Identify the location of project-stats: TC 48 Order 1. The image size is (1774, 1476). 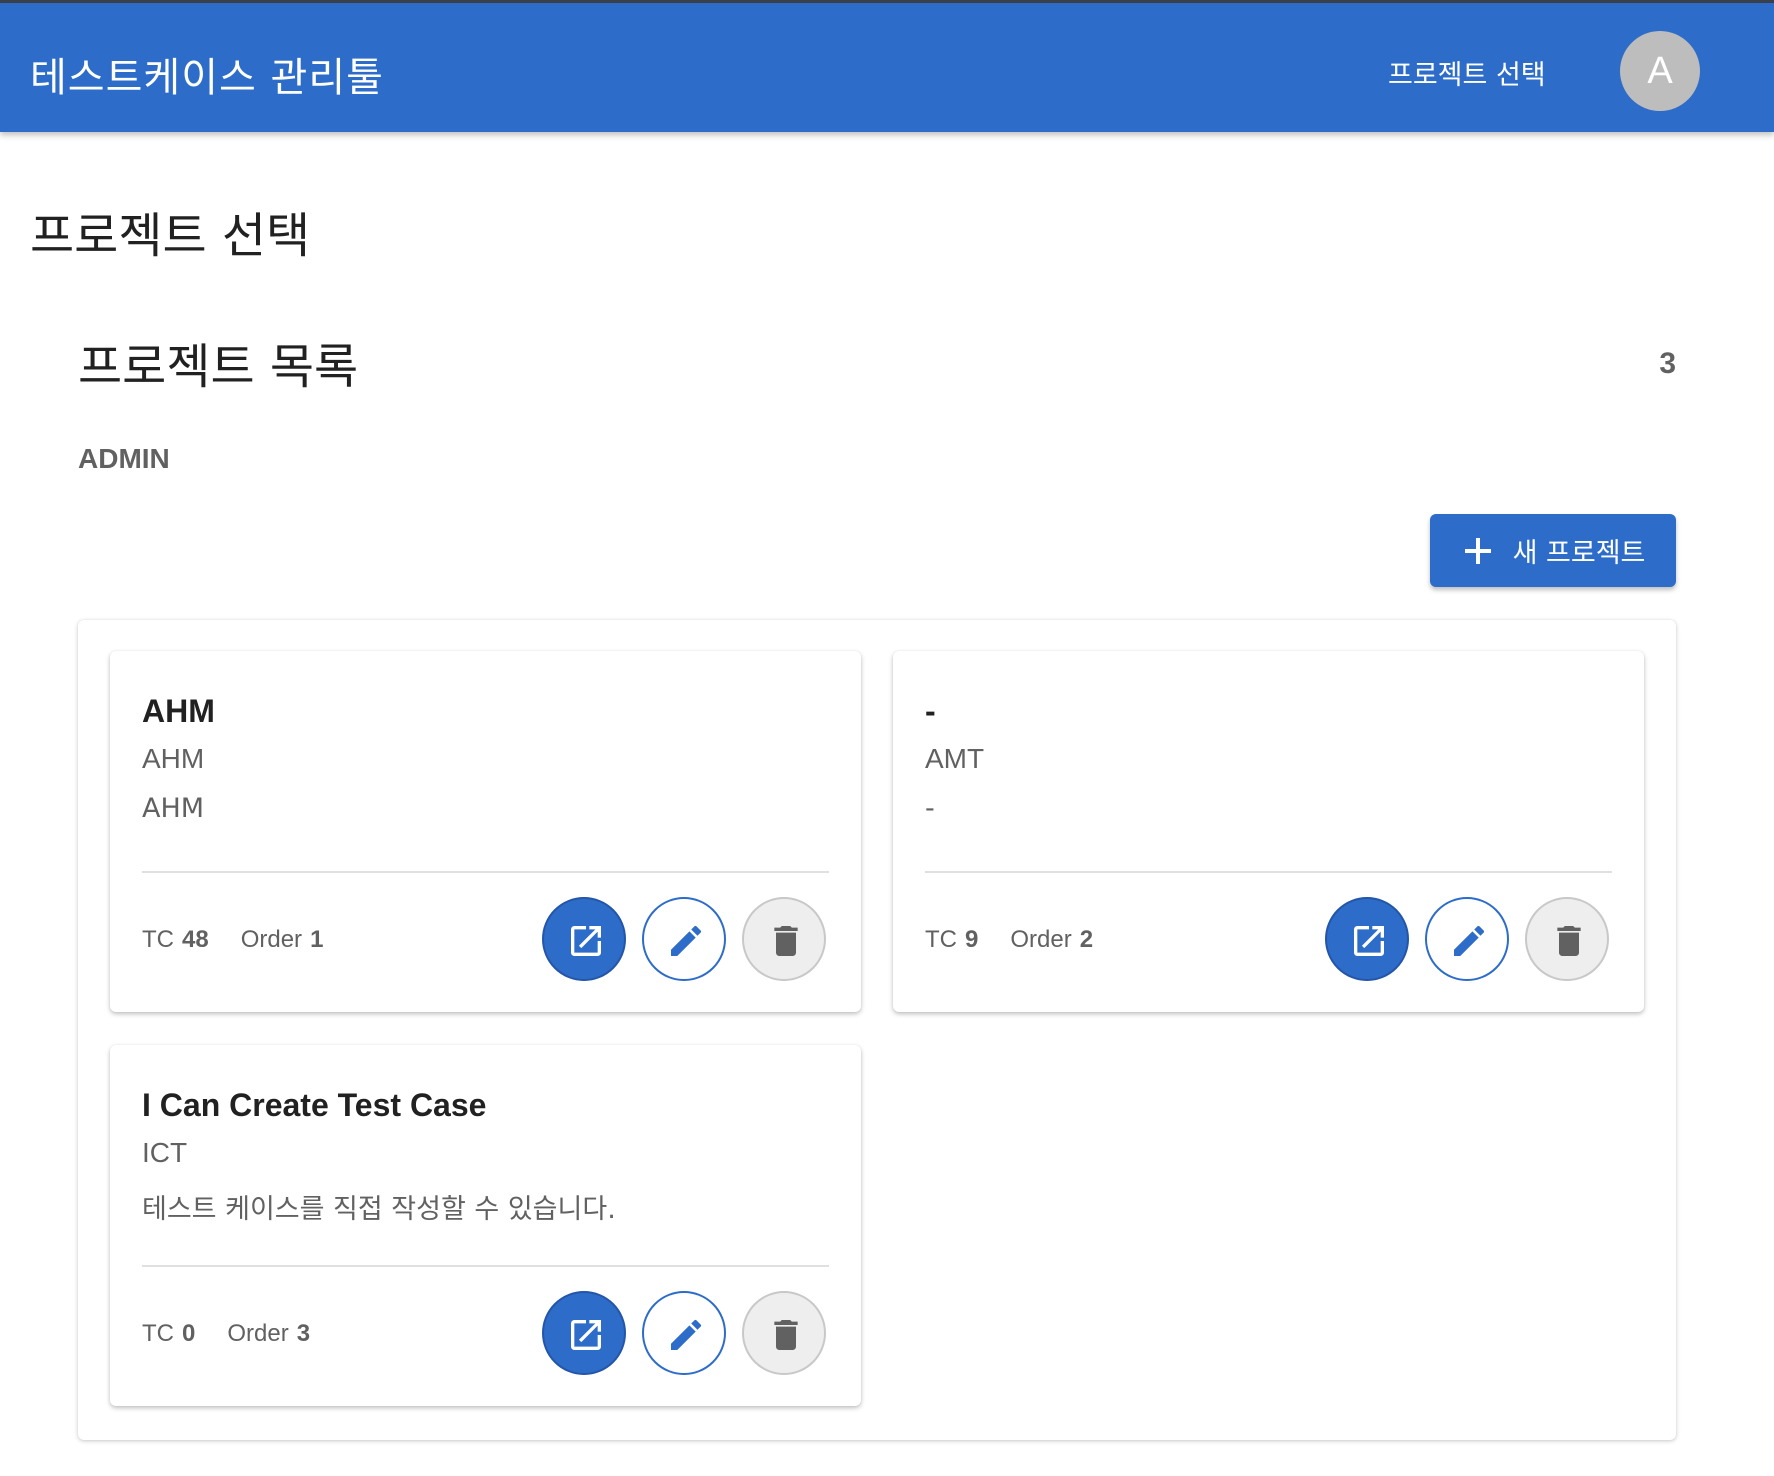
(248, 940).